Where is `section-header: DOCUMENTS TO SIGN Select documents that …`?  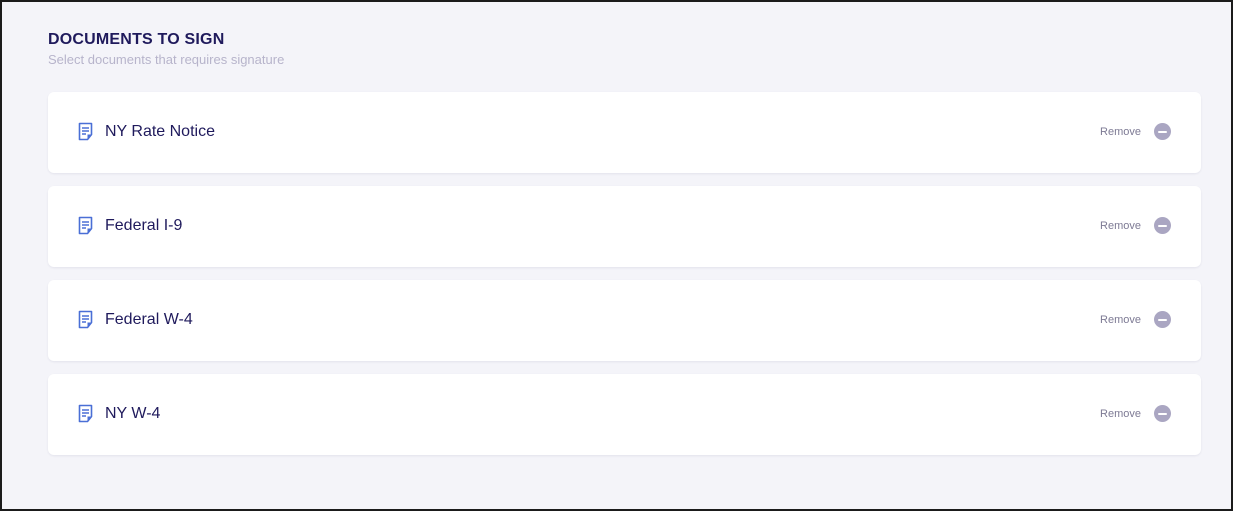 section-header: DOCUMENTS TO SIGN Select documents that … is located at coordinates (166, 49).